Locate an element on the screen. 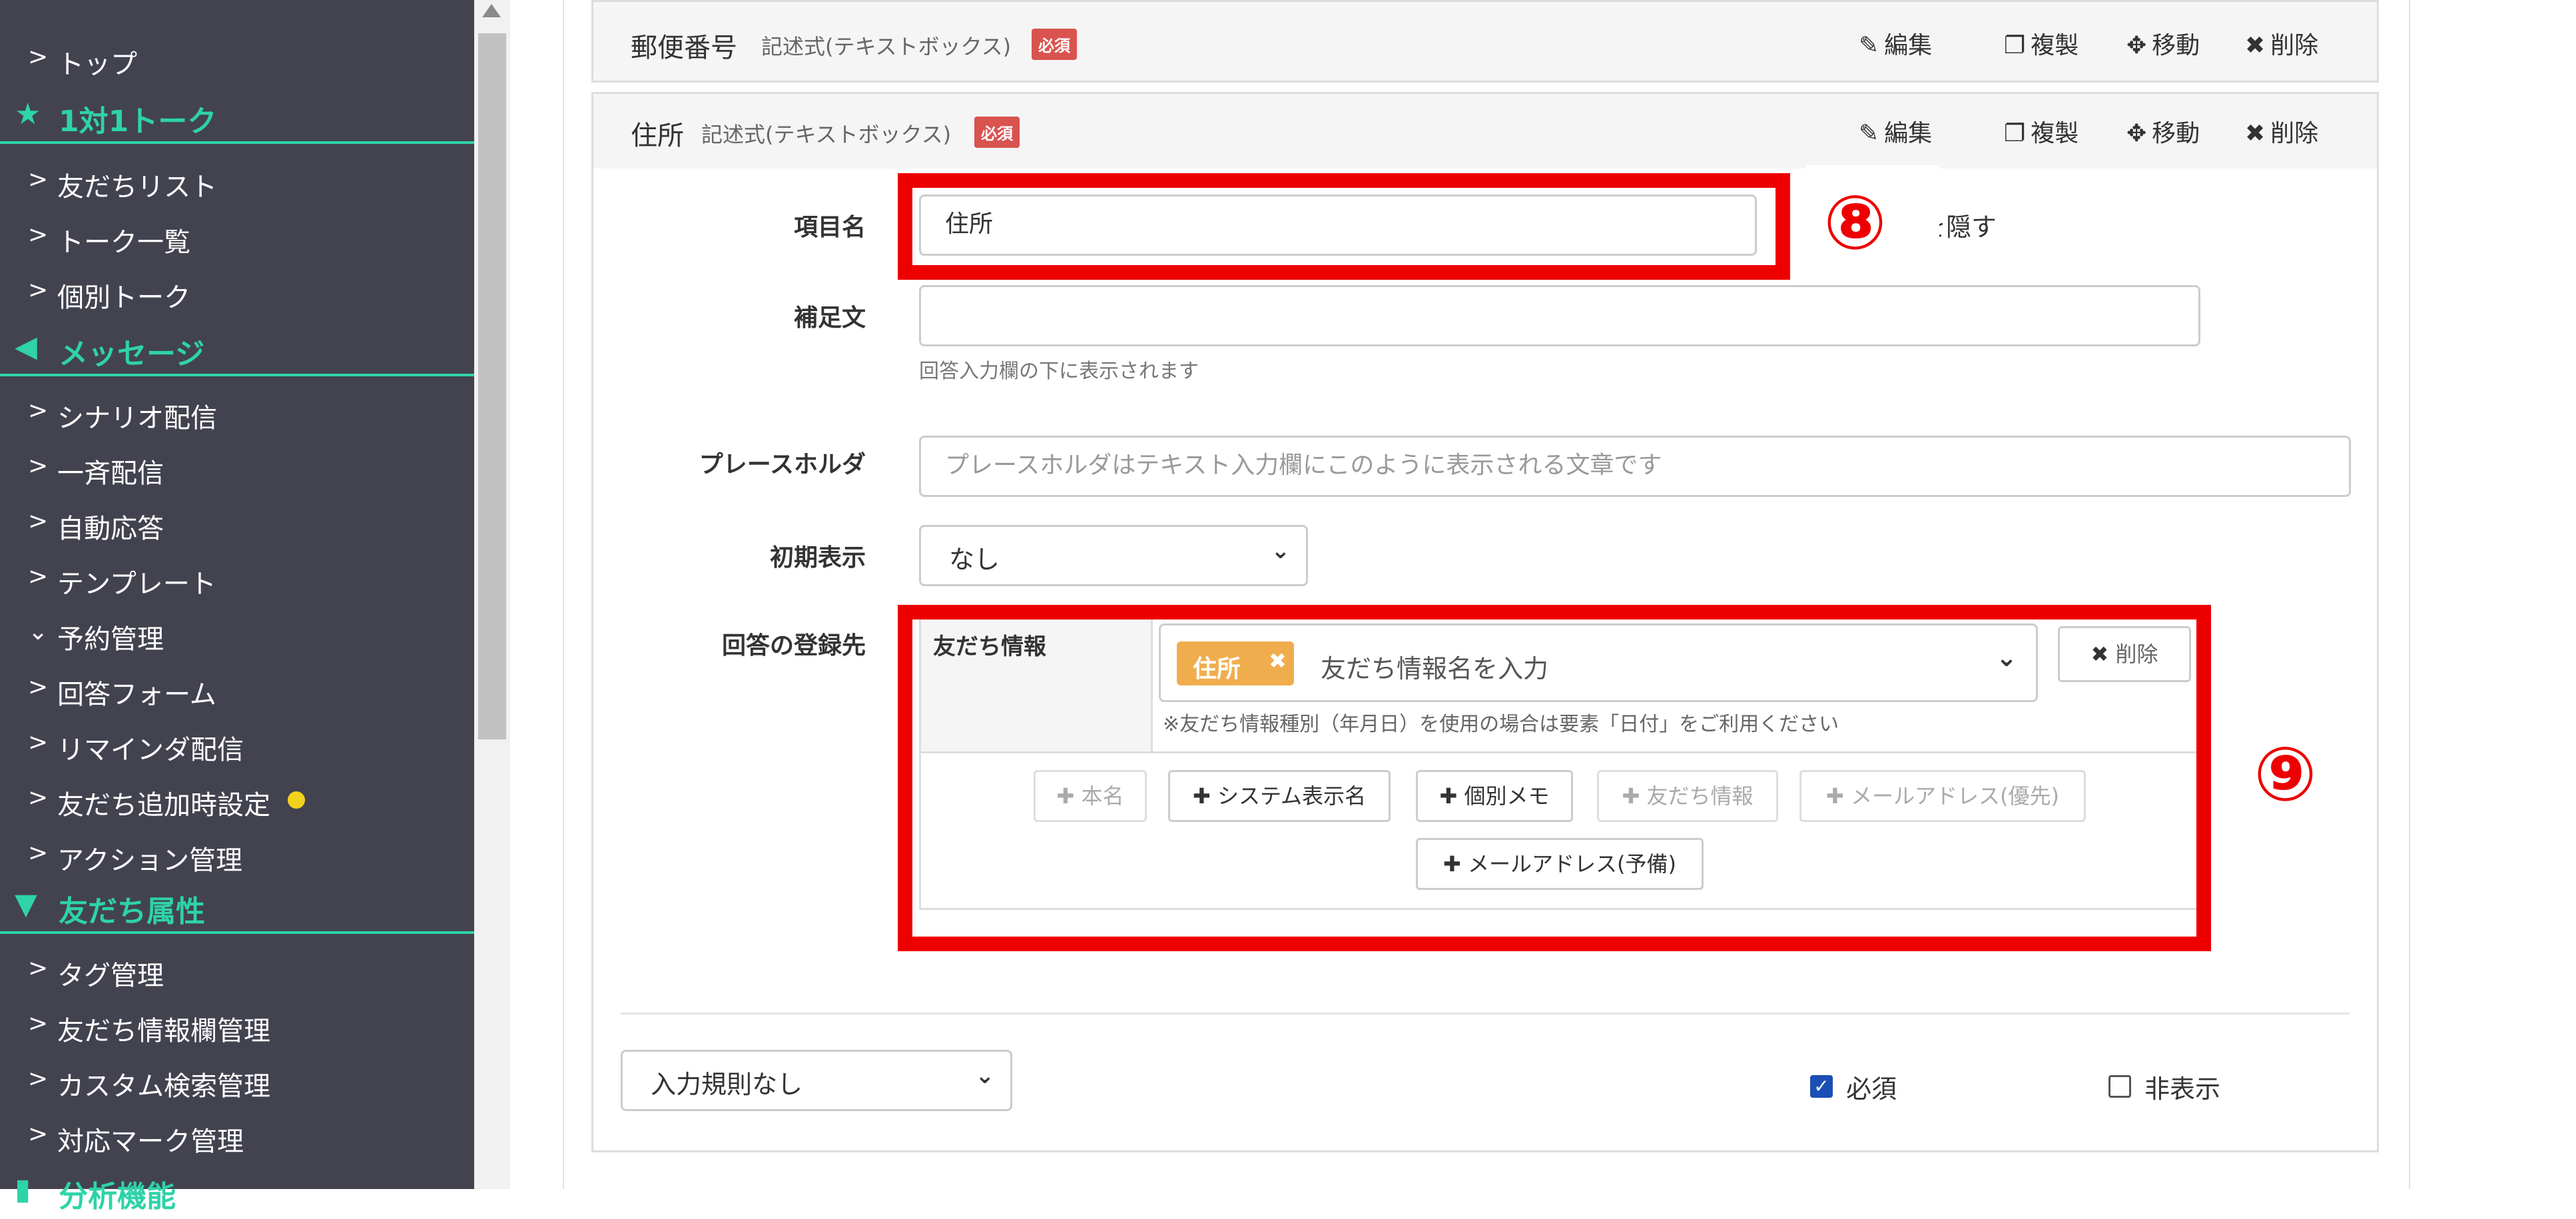 This screenshot has width=2576, height=1219. megaphone-icon: ◀ is located at coordinates (26, 347).